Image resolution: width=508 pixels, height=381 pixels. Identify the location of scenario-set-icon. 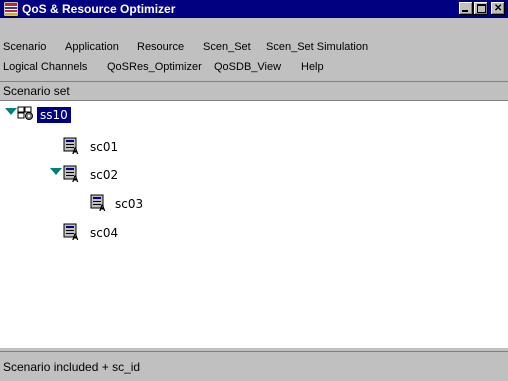
(25, 113).